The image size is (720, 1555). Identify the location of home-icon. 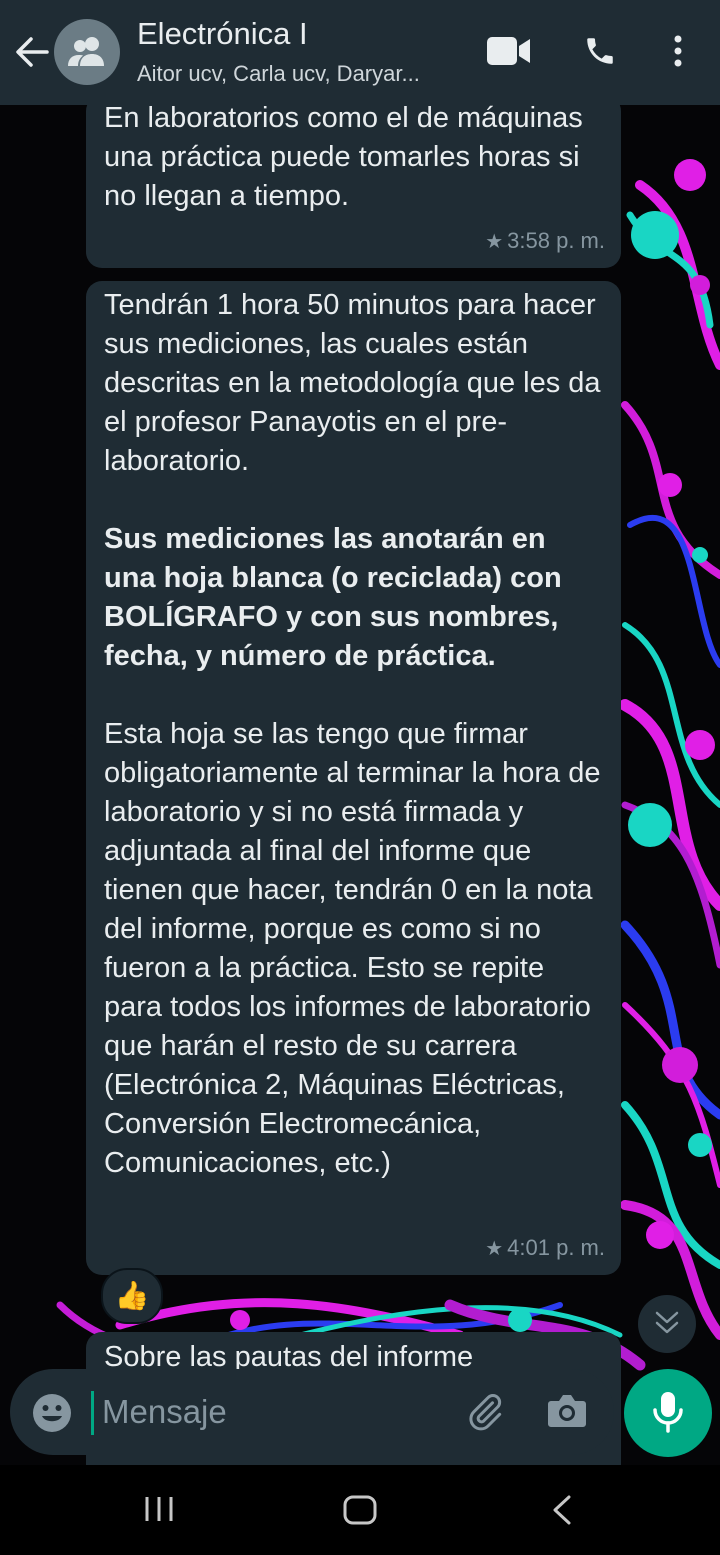
(360, 1512).